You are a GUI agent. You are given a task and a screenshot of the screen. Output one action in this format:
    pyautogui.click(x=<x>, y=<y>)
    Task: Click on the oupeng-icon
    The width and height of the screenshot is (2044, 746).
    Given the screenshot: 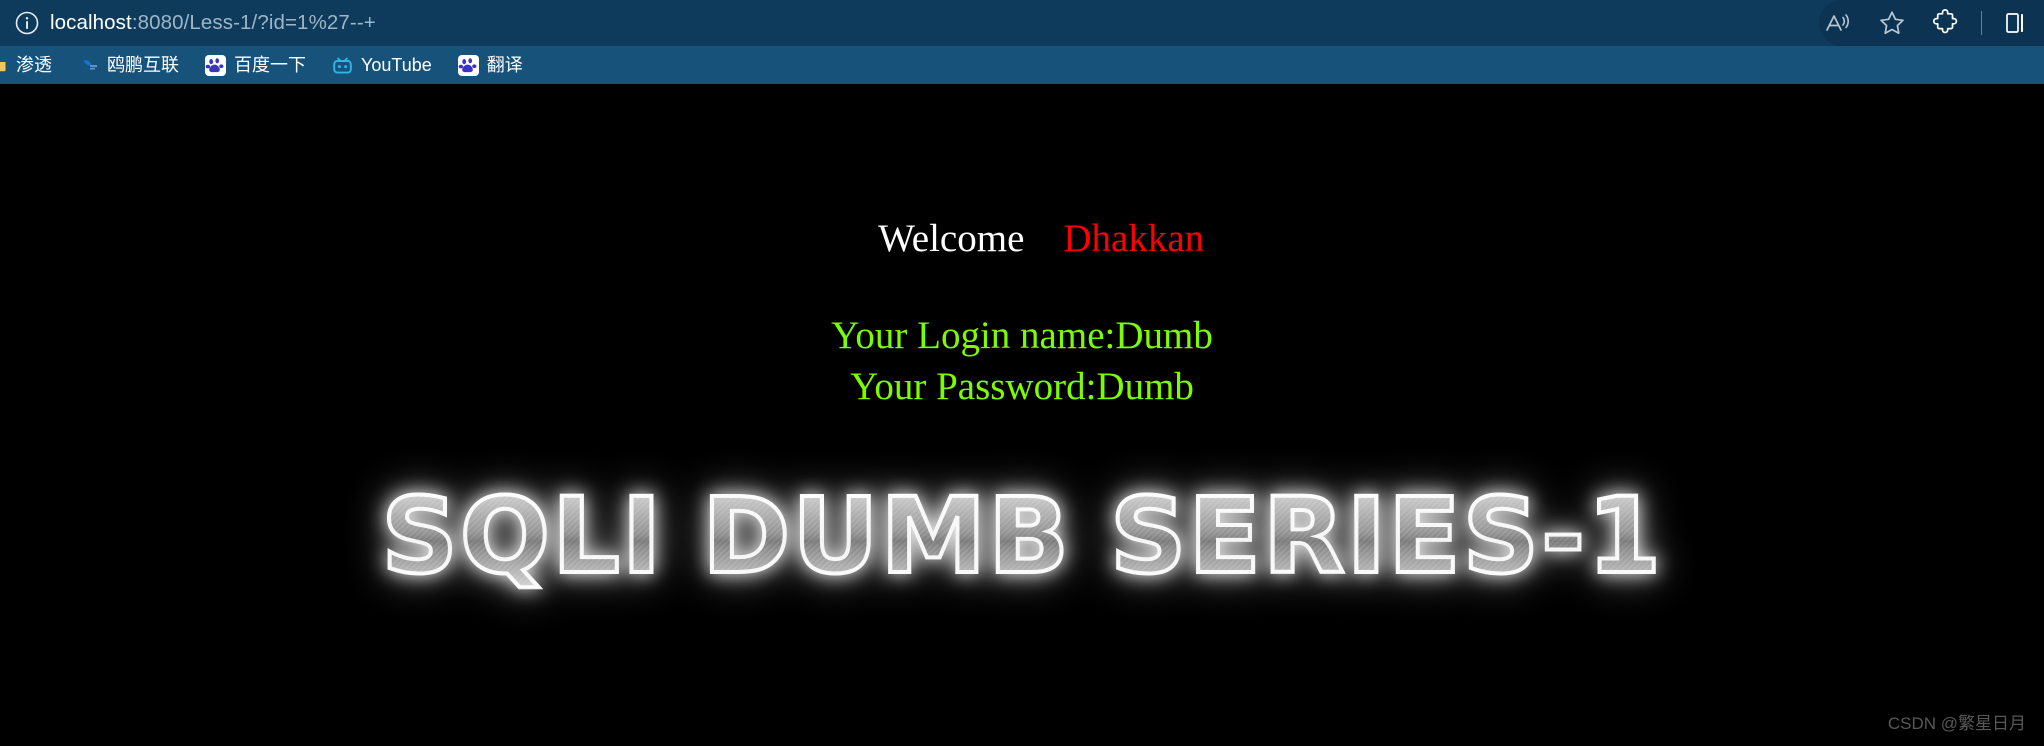 What is the action you would take?
    pyautogui.click(x=88, y=65)
    